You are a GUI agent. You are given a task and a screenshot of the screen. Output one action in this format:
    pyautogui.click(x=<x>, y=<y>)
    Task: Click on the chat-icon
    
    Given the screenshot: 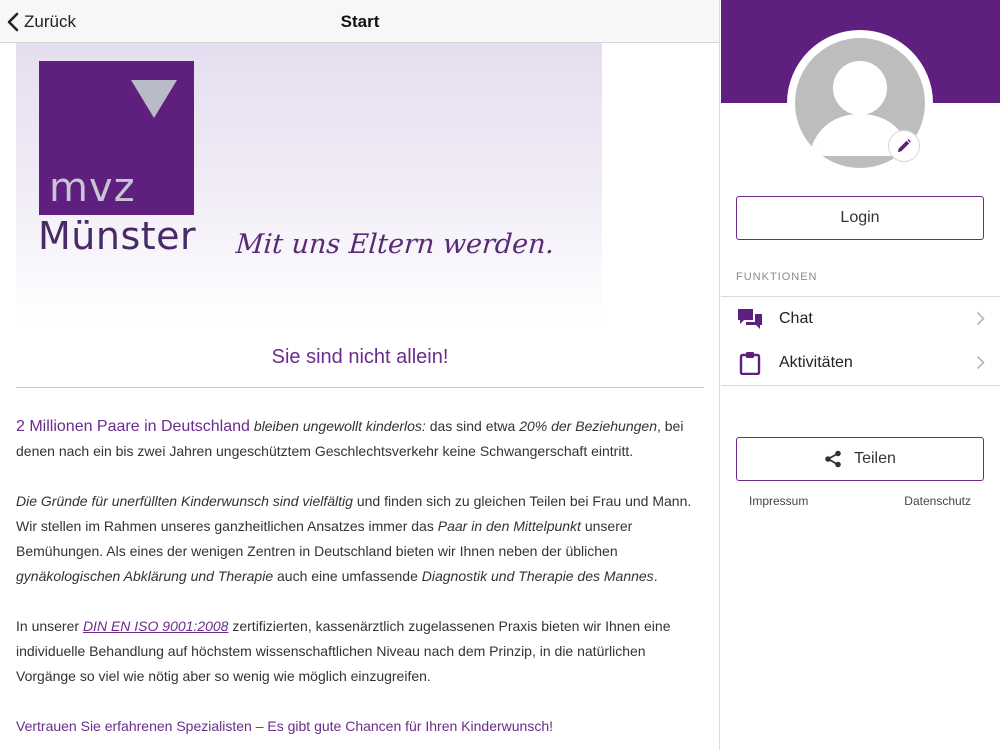 What is the action you would take?
    pyautogui.click(x=750, y=319)
    